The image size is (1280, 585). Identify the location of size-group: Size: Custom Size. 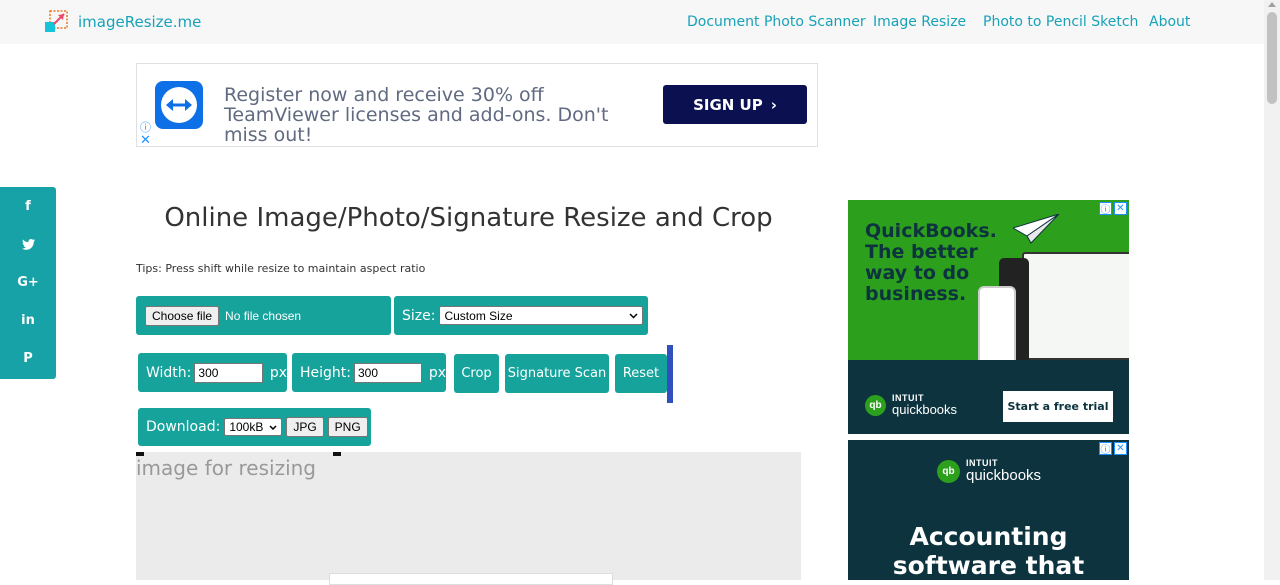
(521, 315).